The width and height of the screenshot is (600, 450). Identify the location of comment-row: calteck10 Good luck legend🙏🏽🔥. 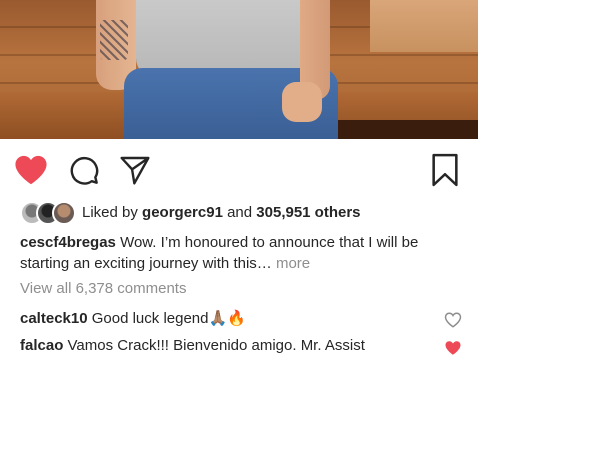
(133, 318).